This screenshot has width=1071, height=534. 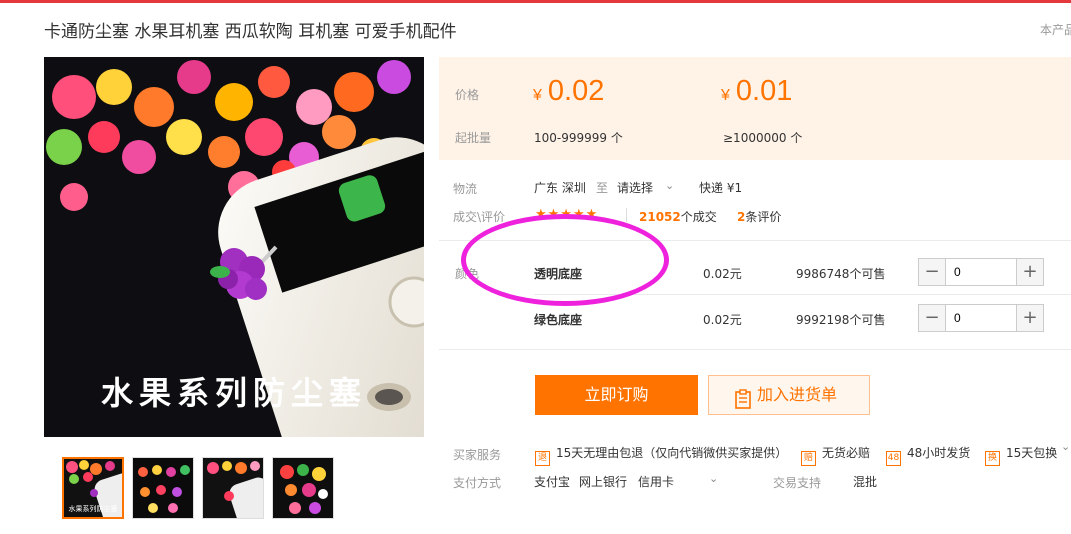 I want to click on ship-to-label: 至, so click(x=602, y=188).